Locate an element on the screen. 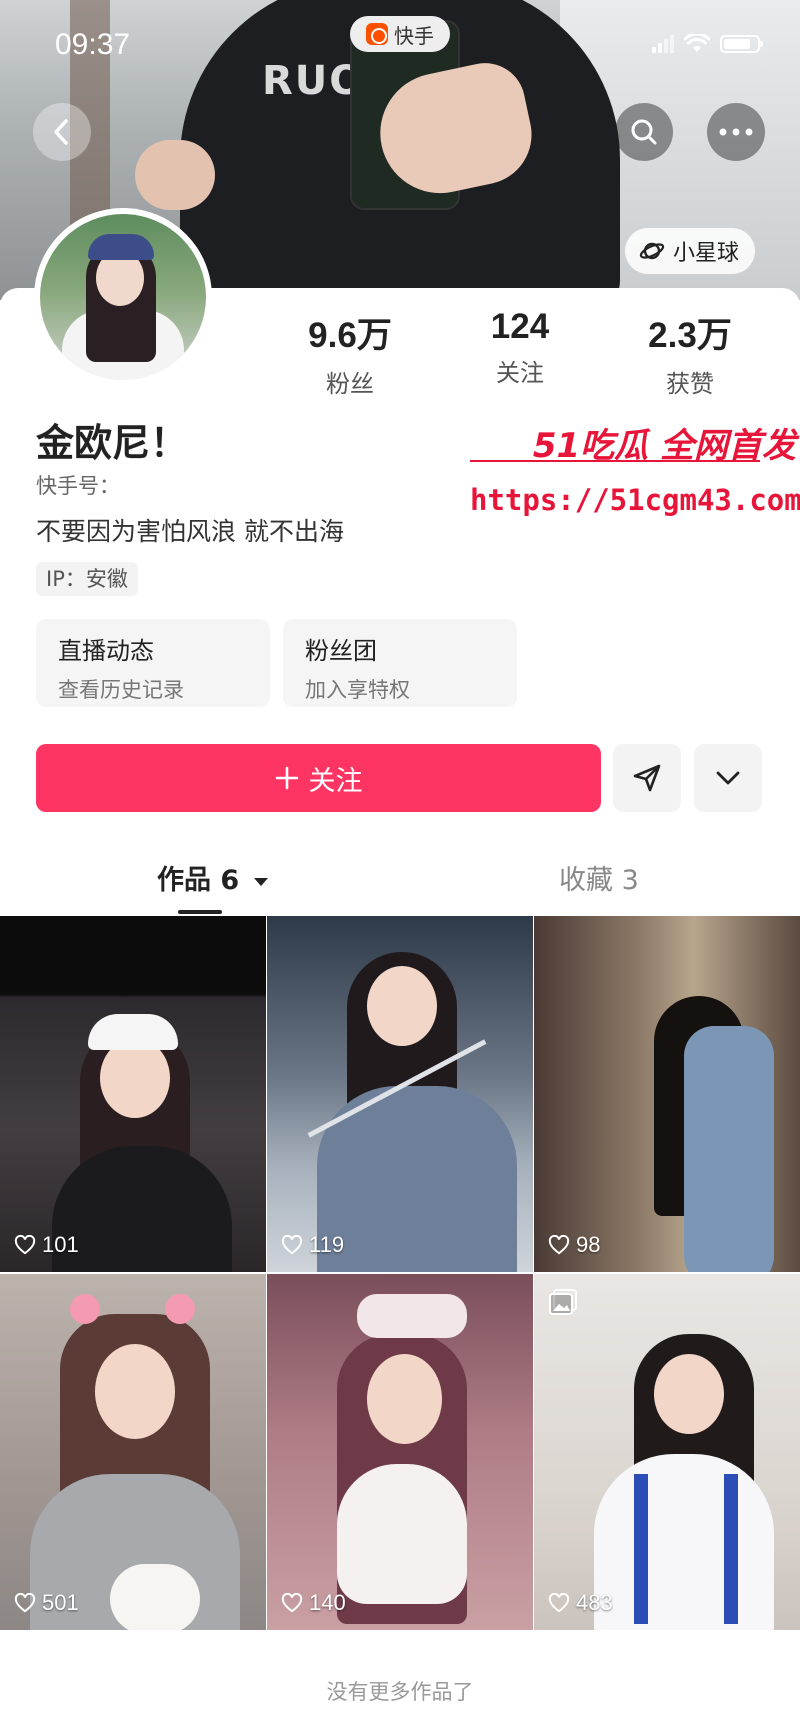  tab-works-label: 作品 6 is located at coordinates (198, 880).